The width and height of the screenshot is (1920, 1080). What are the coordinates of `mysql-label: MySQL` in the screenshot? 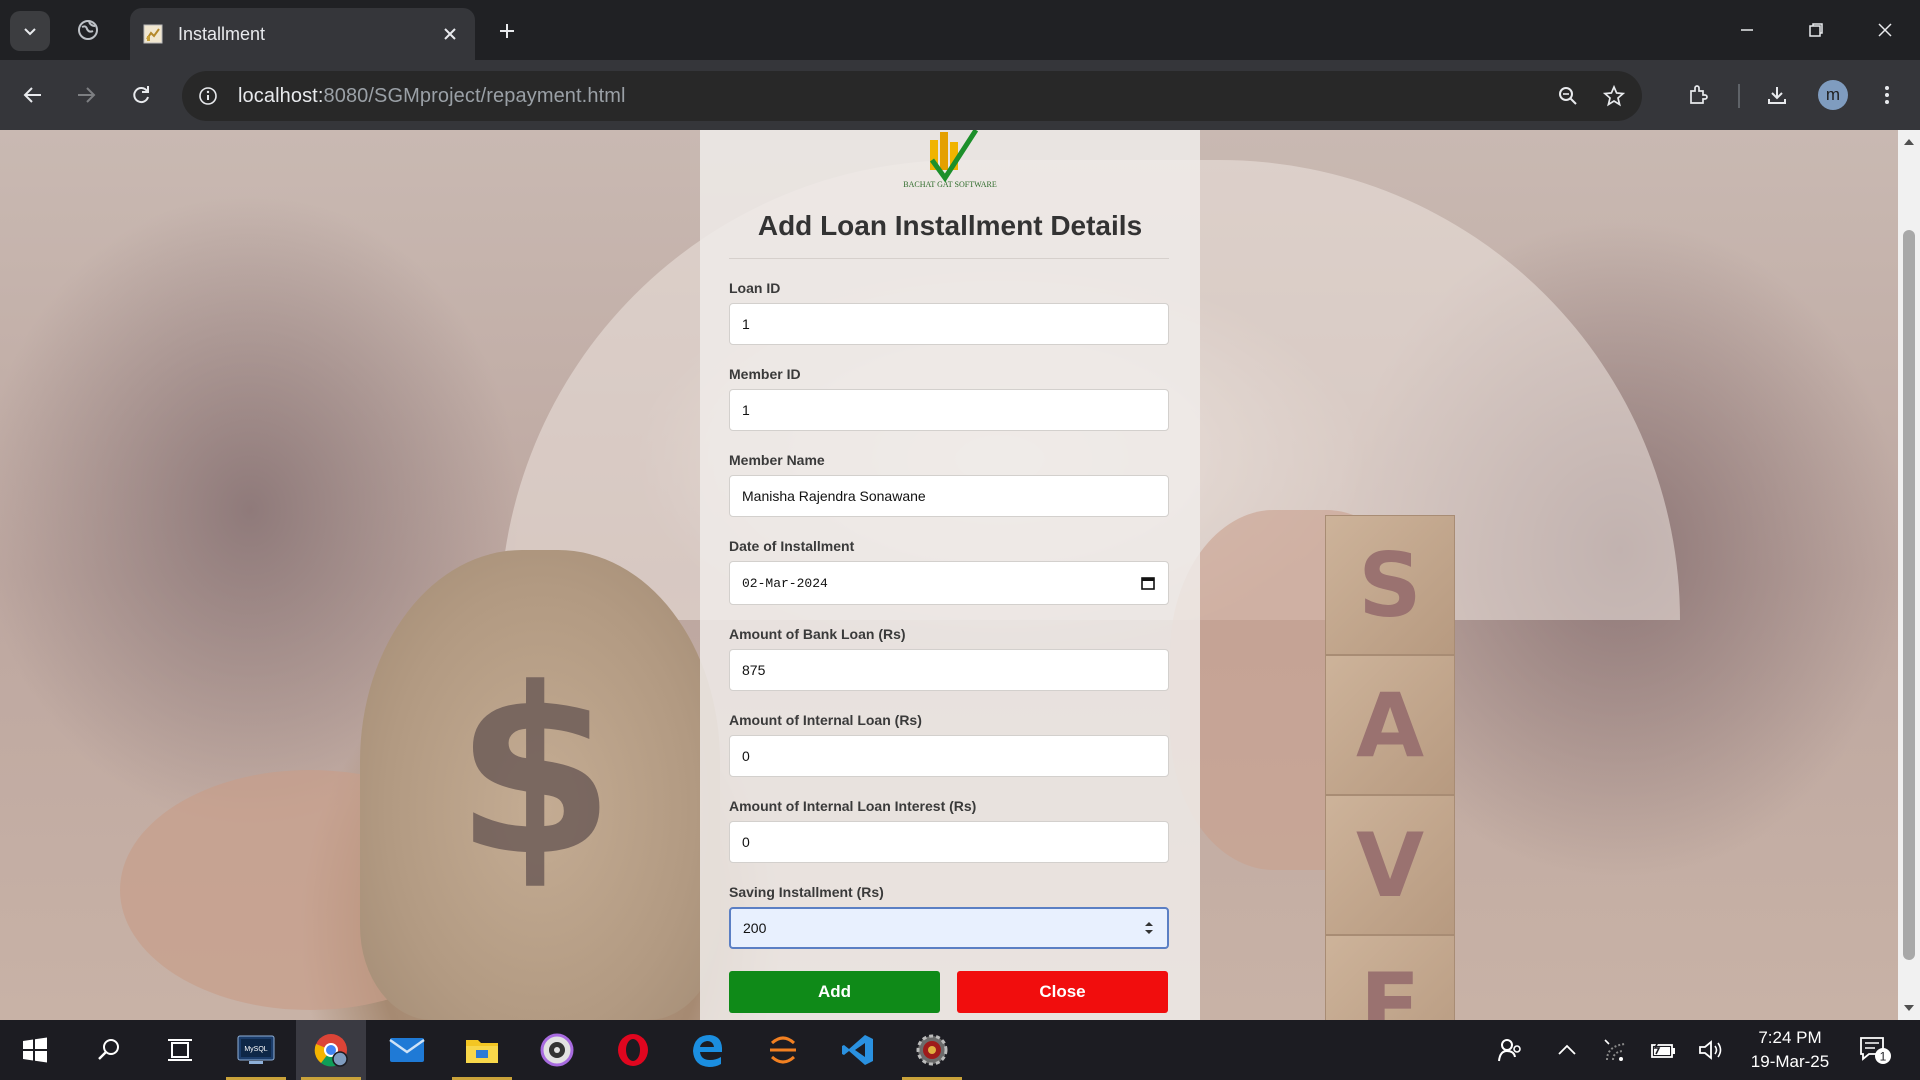 It's located at (255, 1049).